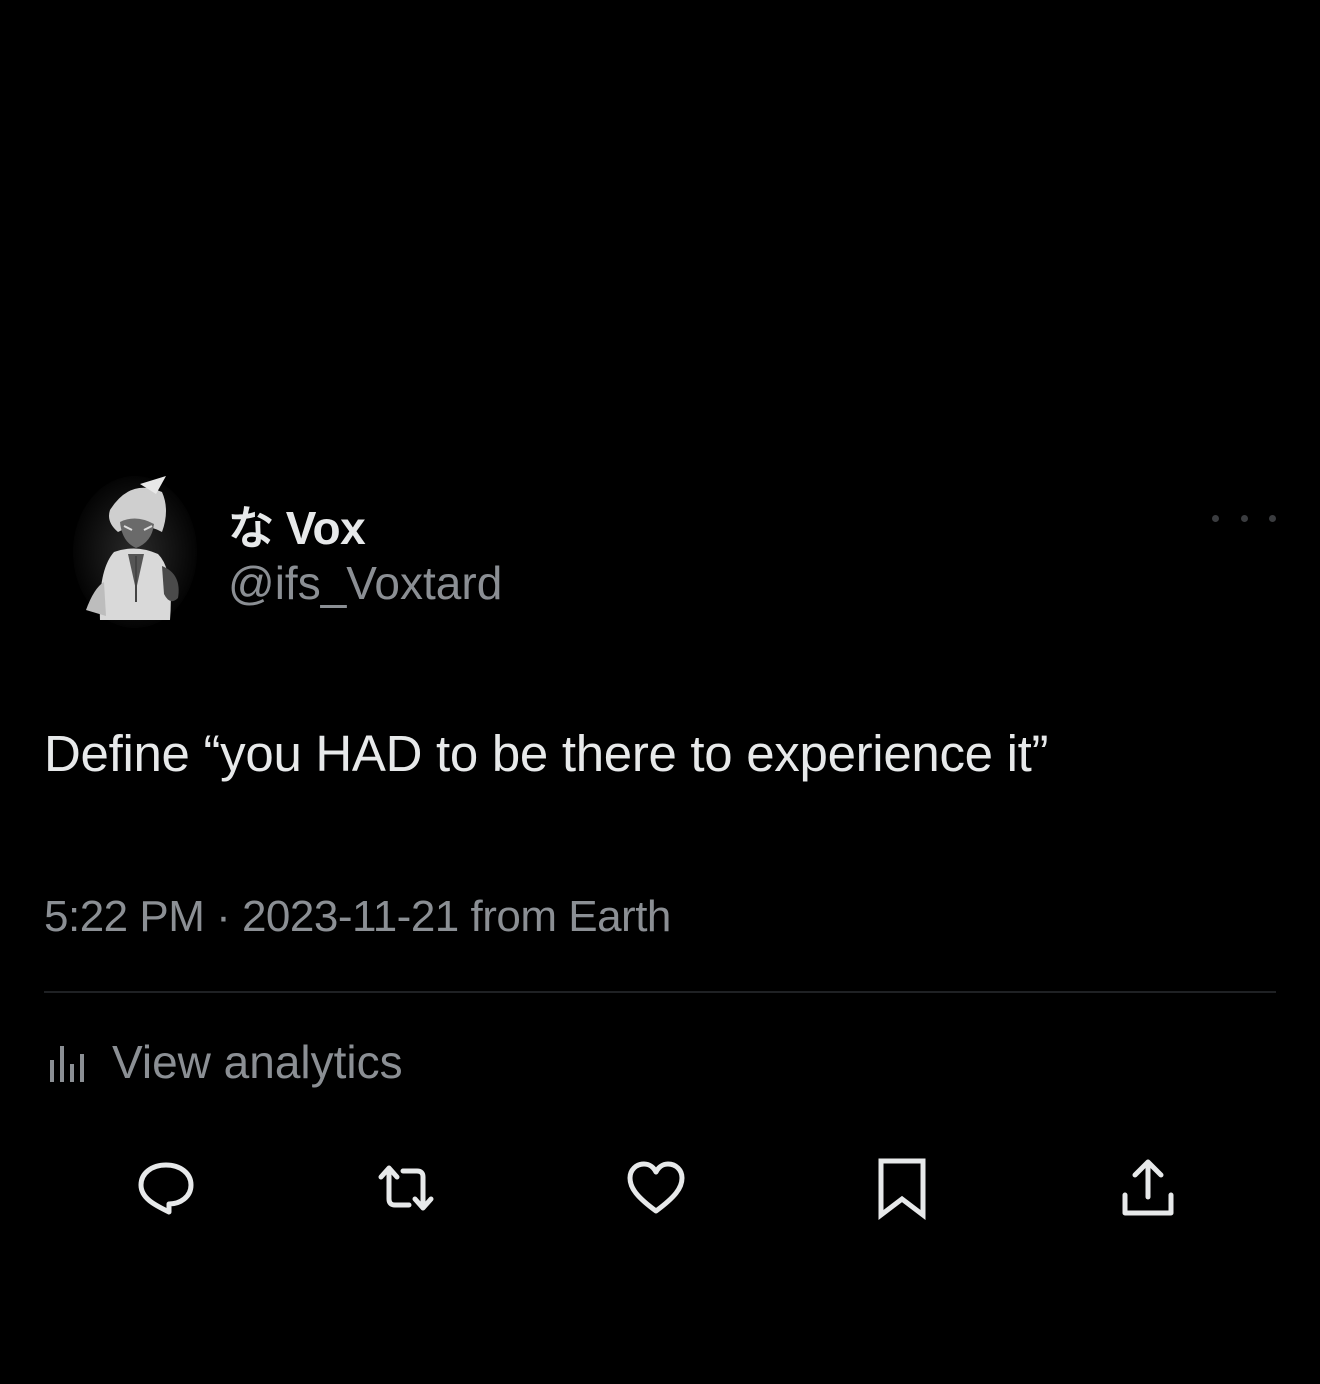 Image resolution: width=1320 pixels, height=1384 pixels. Describe the element at coordinates (365, 583) in the screenshot. I see `handle: @ifs_Voxtard` at that location.